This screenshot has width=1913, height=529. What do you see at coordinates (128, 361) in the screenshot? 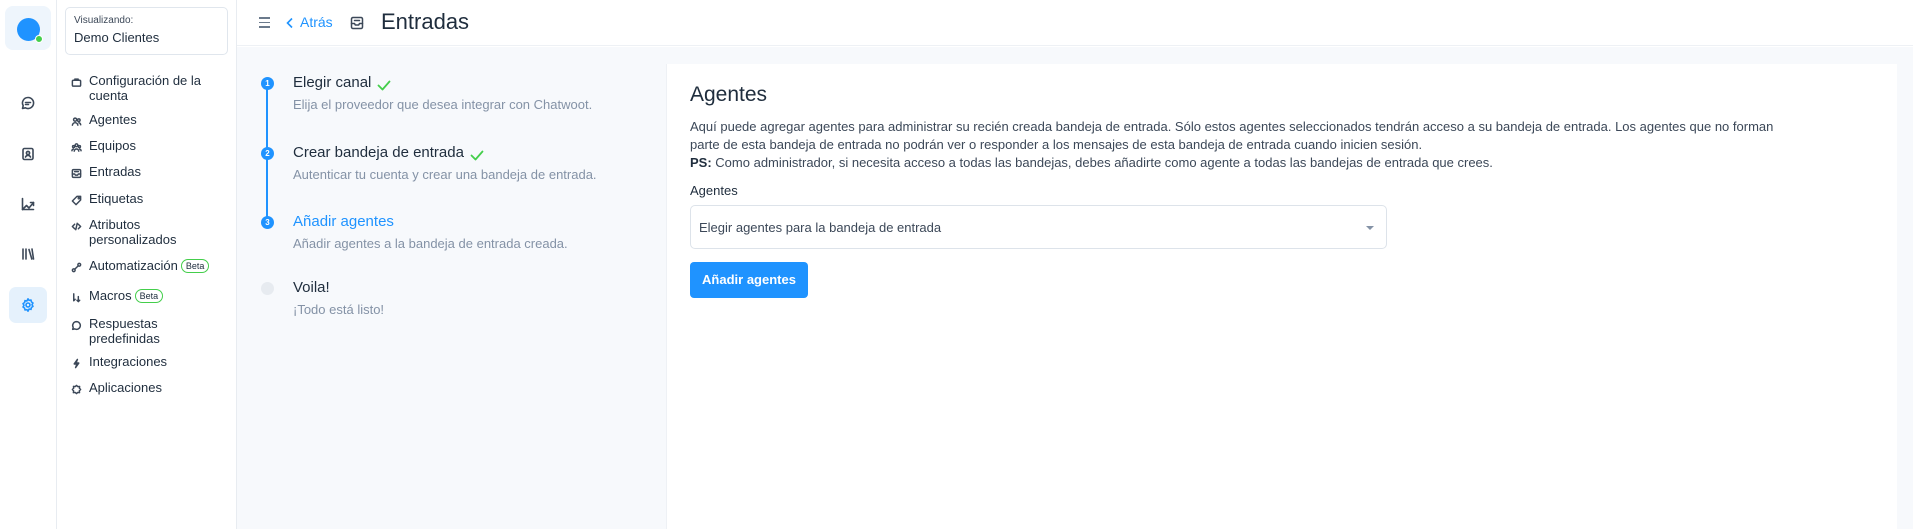
I see `sidebar-item-label: Integraciones` at bounding box center [128, 361].